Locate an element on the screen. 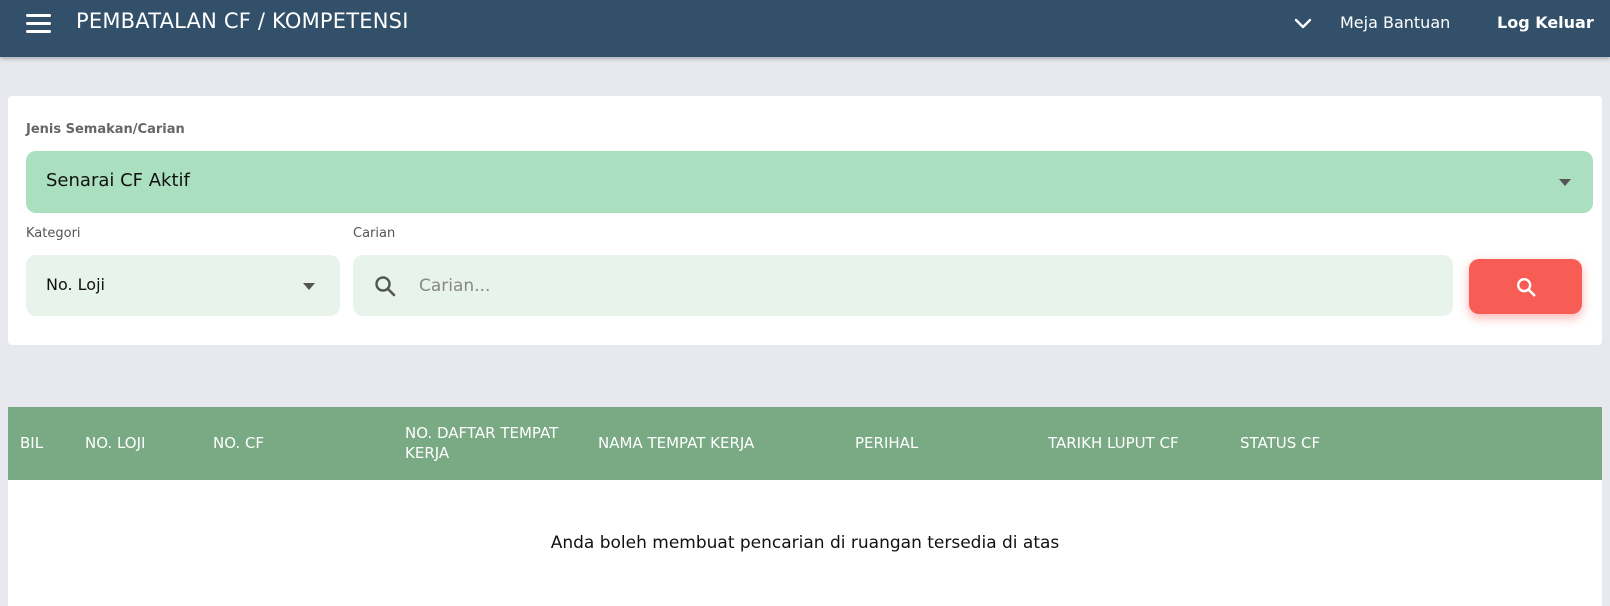  help-desk-link: Meja Bantuan is located at coordinates (1395, 22).